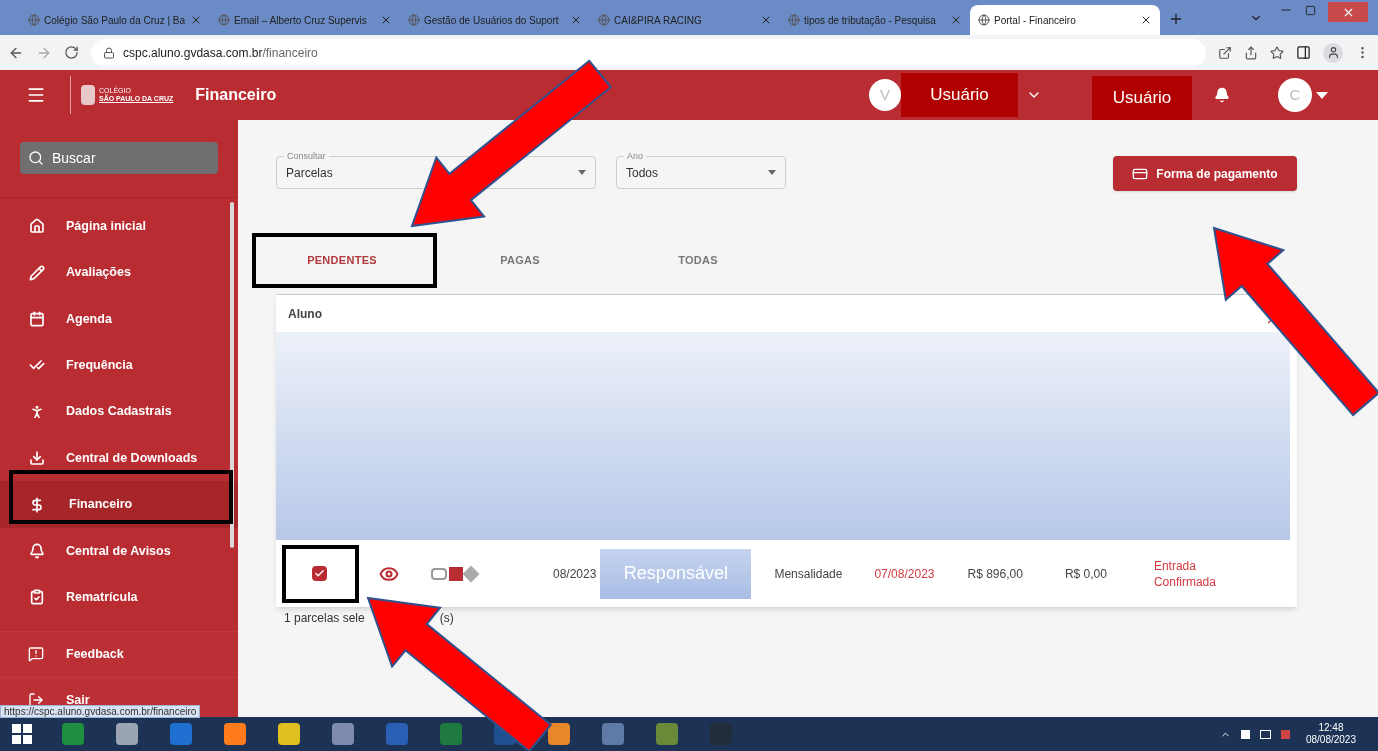 The image size is (1378, 751). I want to click on amount-cell-text: R$ 896,00, so click(995, 574).